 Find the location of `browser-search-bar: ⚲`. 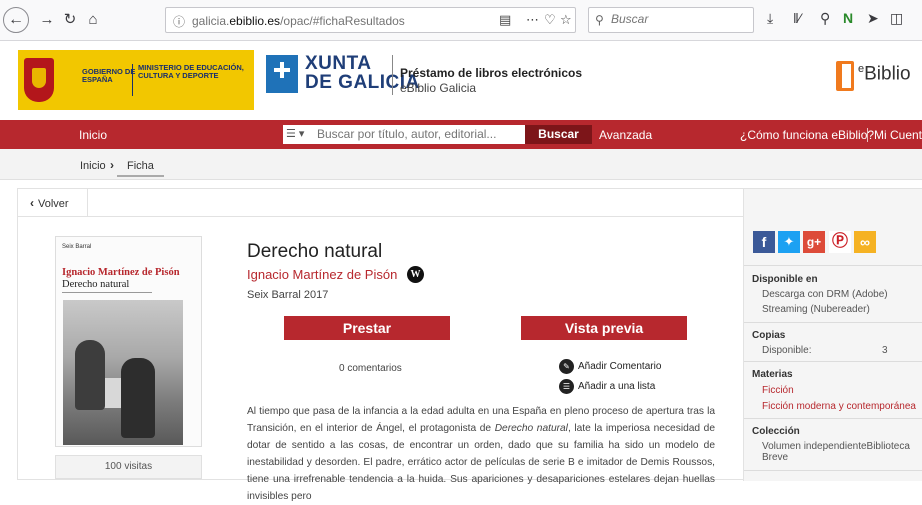

browser-search-bar: ⚲ is located at coordinates (671, 20).